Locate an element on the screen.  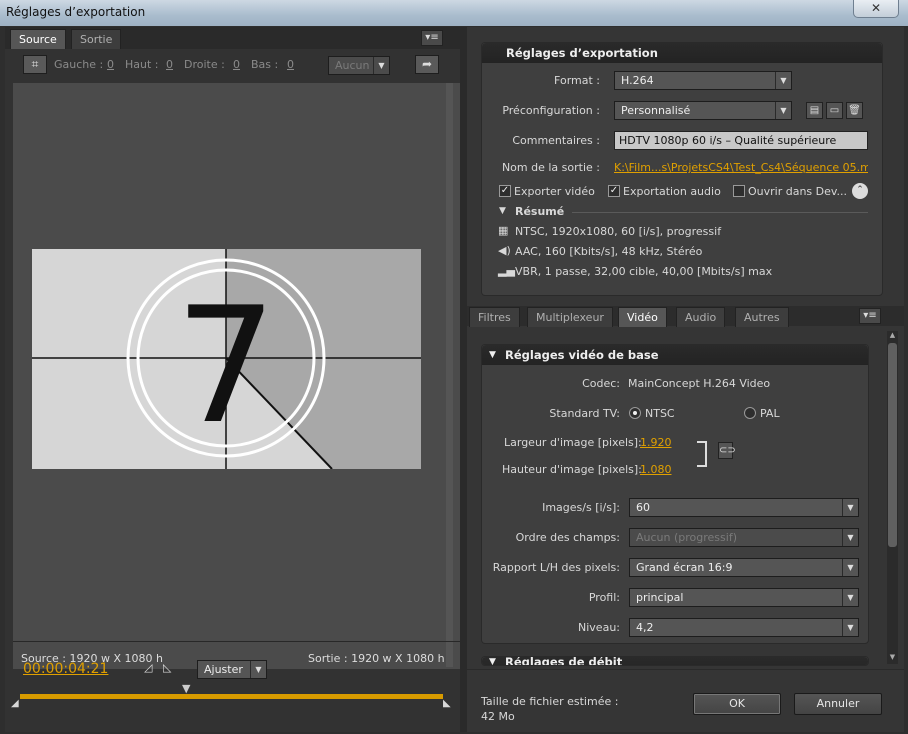
crop-aspect-dropdown: Aucun ▼ is located at coordinates (359, 65).